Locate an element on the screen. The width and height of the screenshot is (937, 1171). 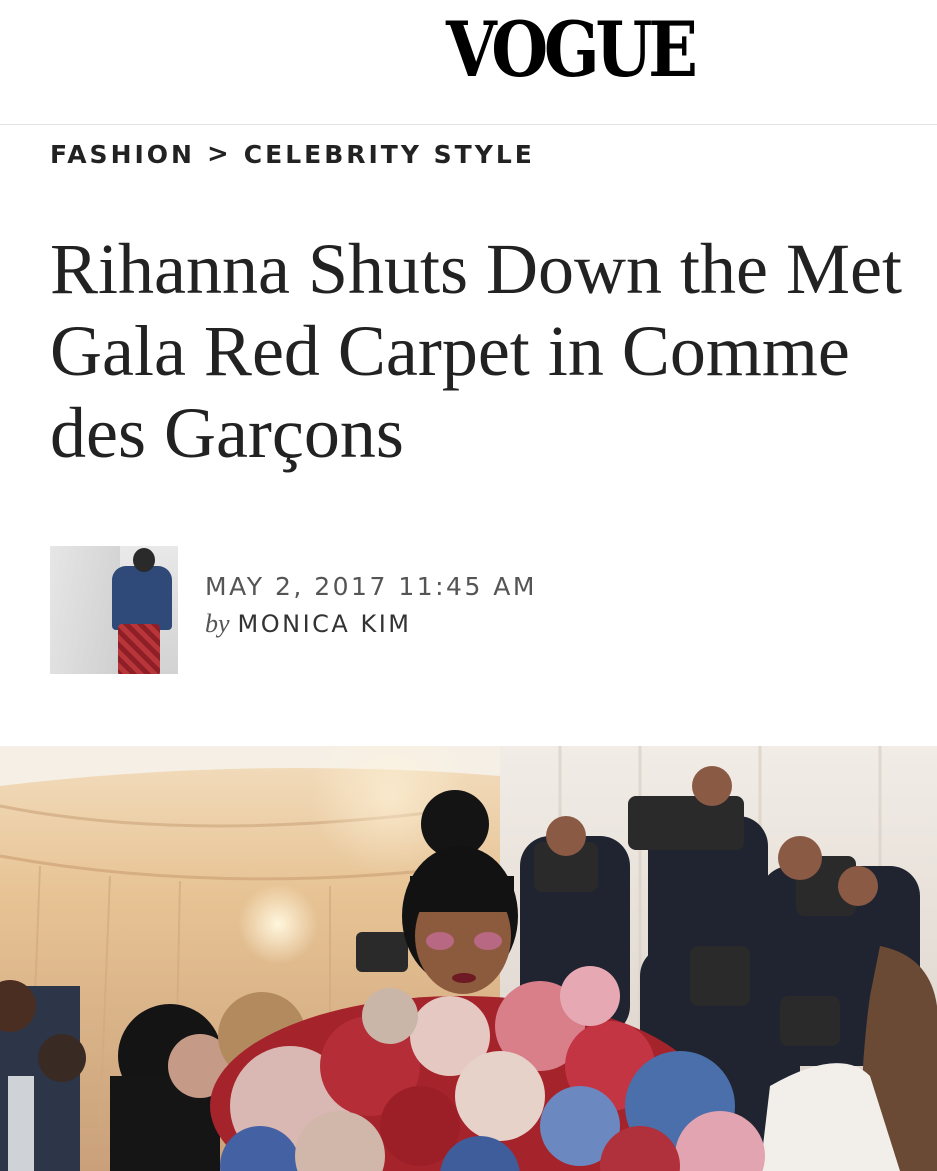
vogue-logo: VOGUE is located at coordinates (572, 50).